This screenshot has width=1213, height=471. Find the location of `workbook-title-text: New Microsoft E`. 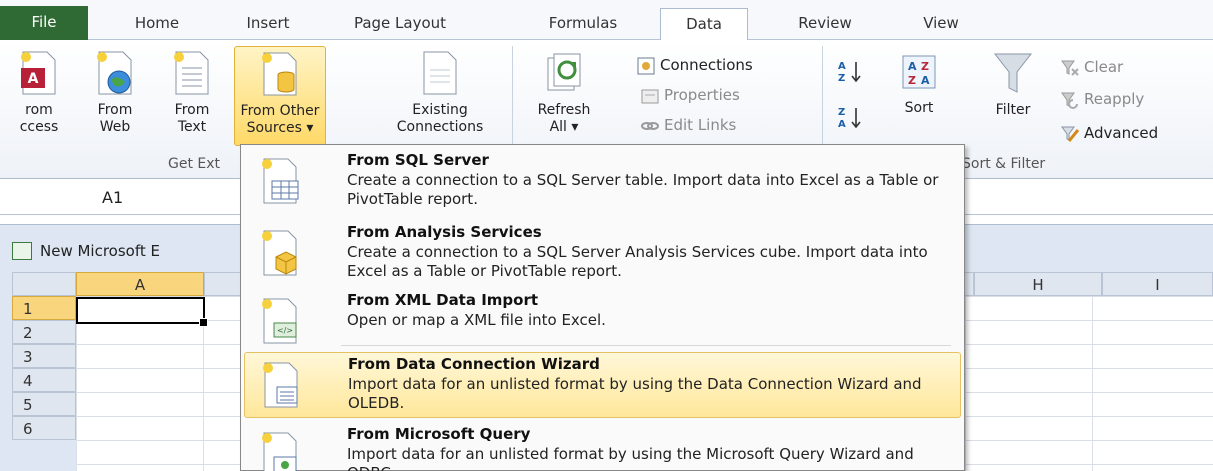

workbook-title-text: New Microsoft E is located at coordinates (100, 251).